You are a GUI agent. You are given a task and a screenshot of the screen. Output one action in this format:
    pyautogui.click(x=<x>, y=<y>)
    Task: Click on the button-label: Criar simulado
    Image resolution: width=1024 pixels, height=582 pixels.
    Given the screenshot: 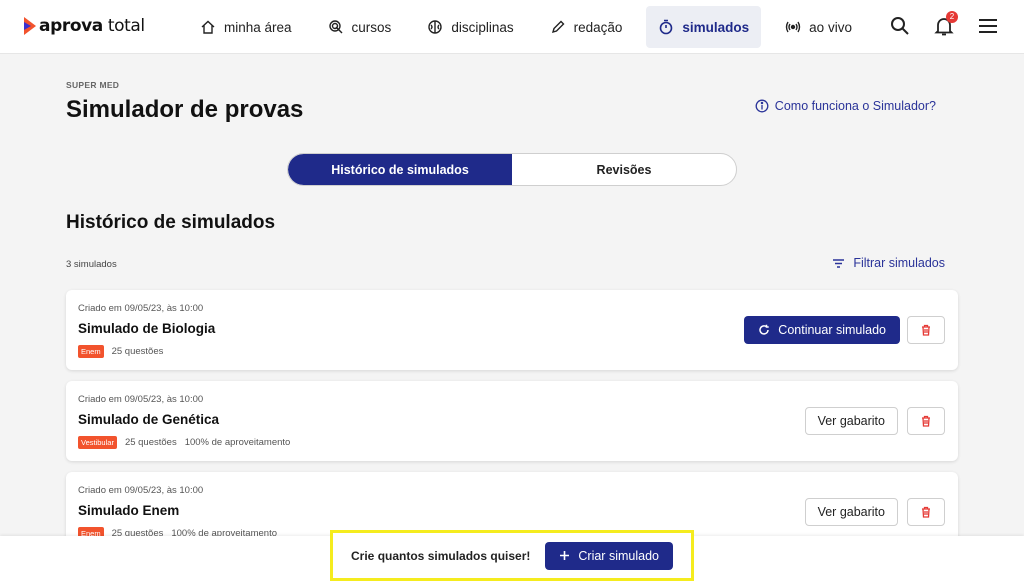 What is the action you would take?
    pyautogui.click(x=618, y=555)
    